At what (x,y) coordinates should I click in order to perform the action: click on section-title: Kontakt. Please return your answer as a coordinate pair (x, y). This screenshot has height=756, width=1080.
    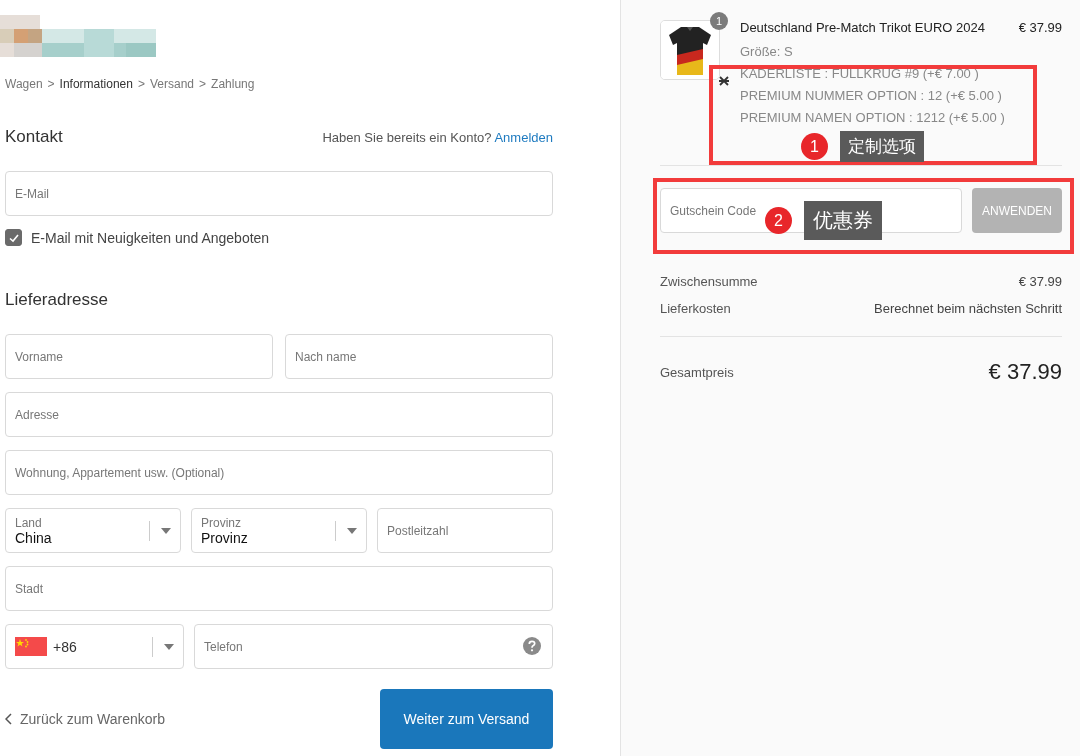
    Looking at the image, I should click on (34, 137).